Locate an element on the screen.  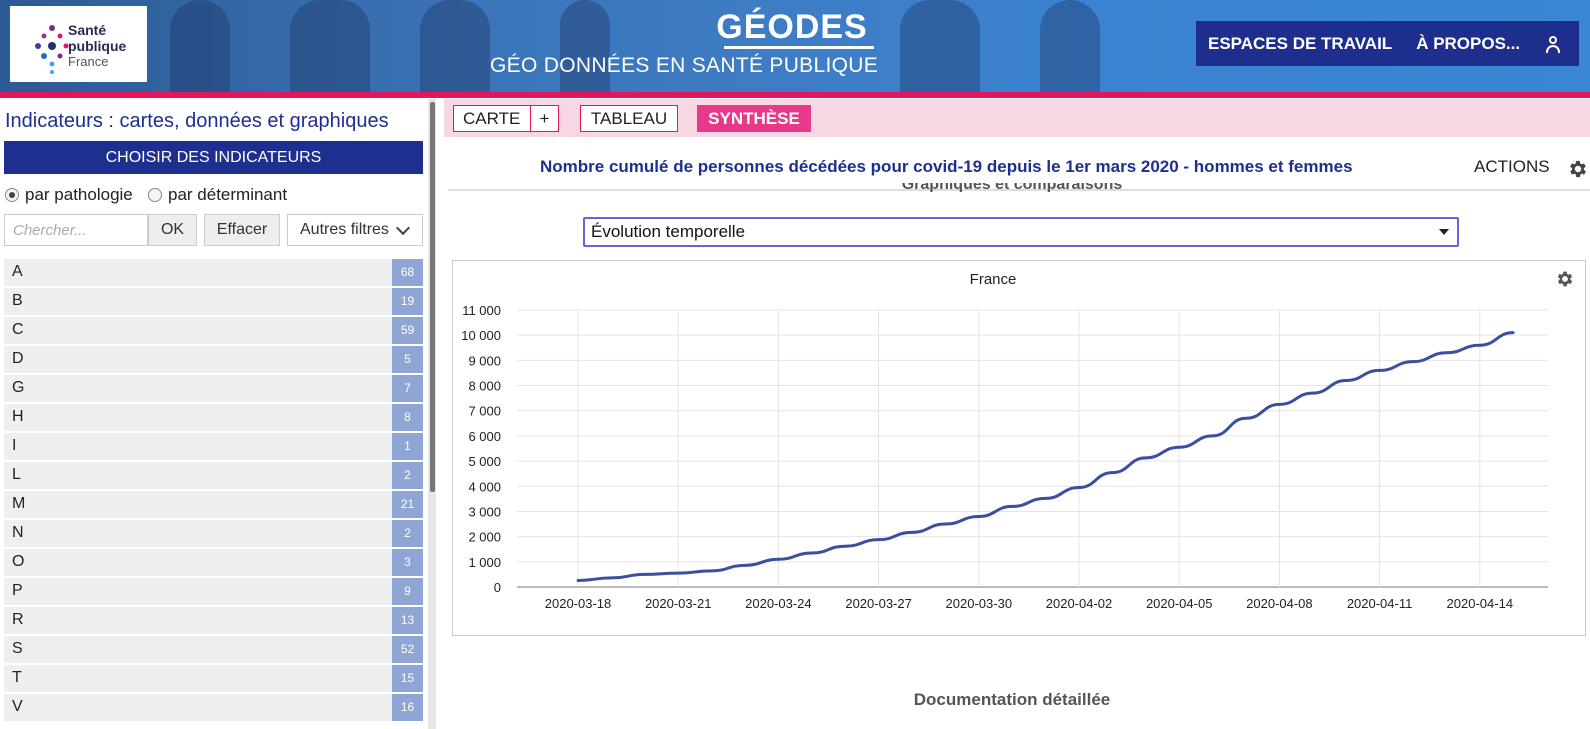
header-photo-shape is located at coordinates (940, 47).